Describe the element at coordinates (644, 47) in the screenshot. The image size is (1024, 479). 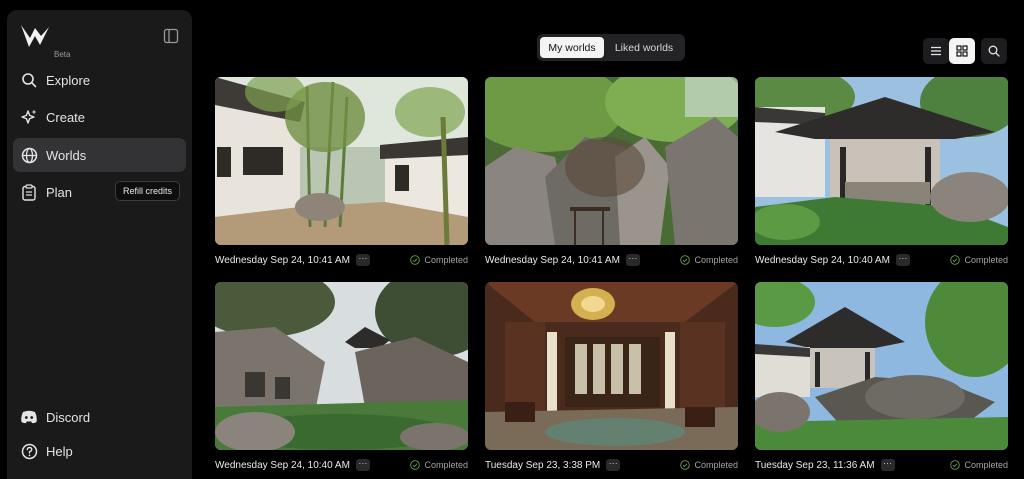
I see `tab-liked-worlds: Liked worlds` at that location.